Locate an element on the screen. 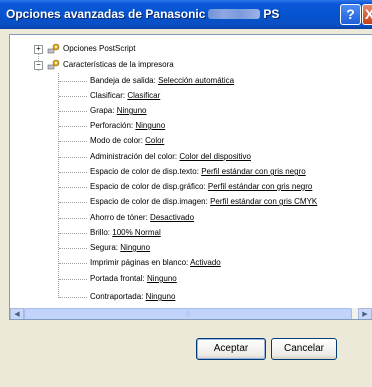  setting-label: Brillo: is located at coordinates (100, 232).